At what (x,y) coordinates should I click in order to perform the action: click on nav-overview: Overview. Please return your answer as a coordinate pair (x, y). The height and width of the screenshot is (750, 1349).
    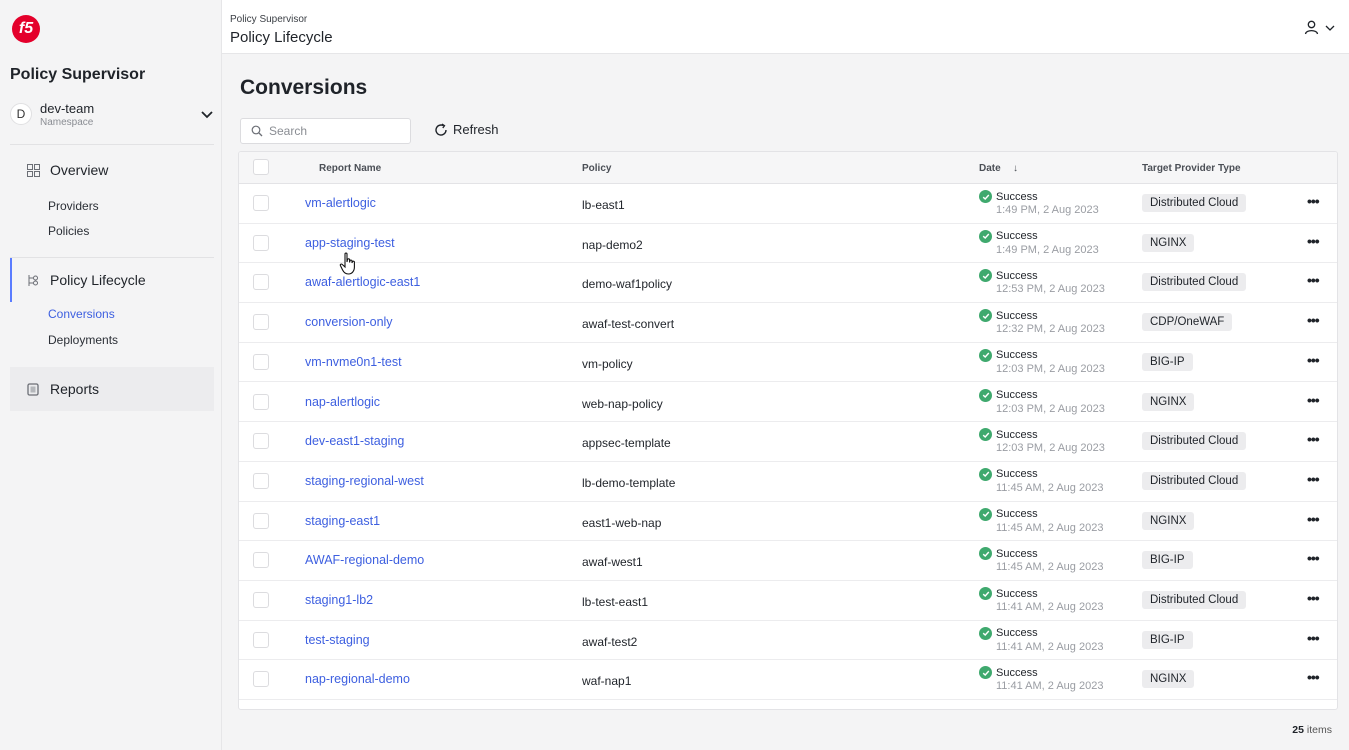
    Looking at the image, I should click on (112, 170).